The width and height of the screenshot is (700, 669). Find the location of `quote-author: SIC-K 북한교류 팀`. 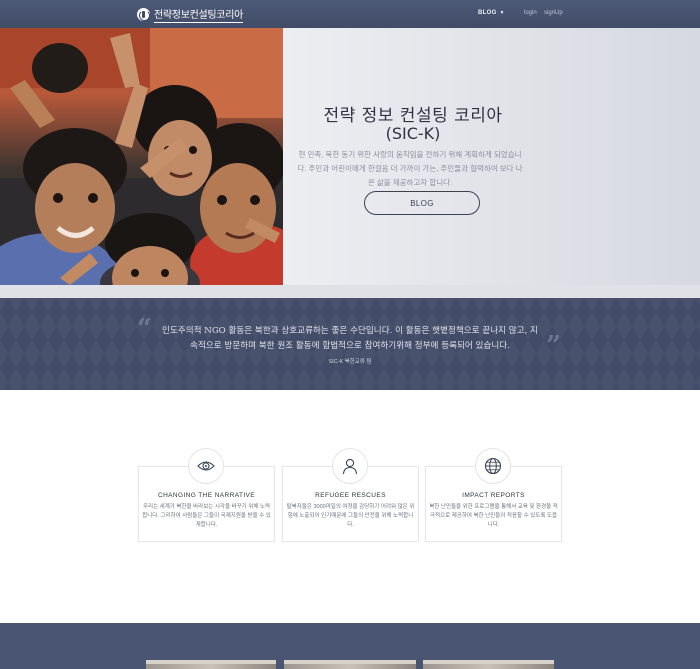

quote-author: SIC-K 북한교류 팀 is located at coordinates (350, 362).